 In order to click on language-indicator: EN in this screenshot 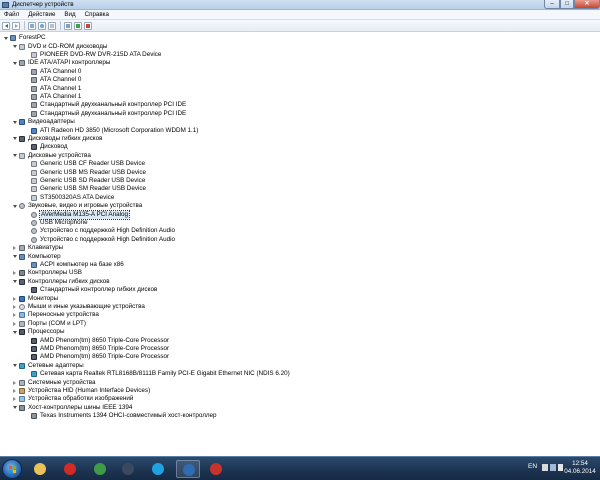, I will do `click(532, 467)`.